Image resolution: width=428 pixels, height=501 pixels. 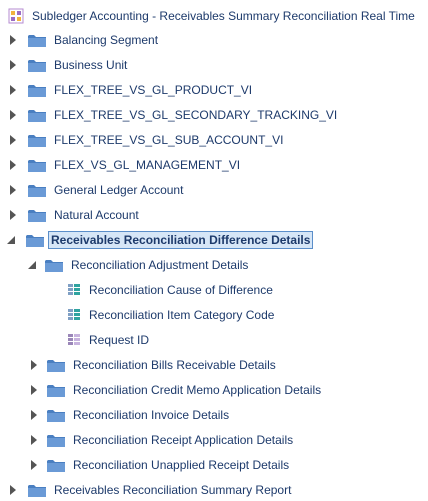 What do you see at coordinates (169, 140) in the screenshot?
I see `tree-node-label: FLEX_TREE_VS_GL_SUB_ACCOUNT_VI` at bounding box center [169, 140].